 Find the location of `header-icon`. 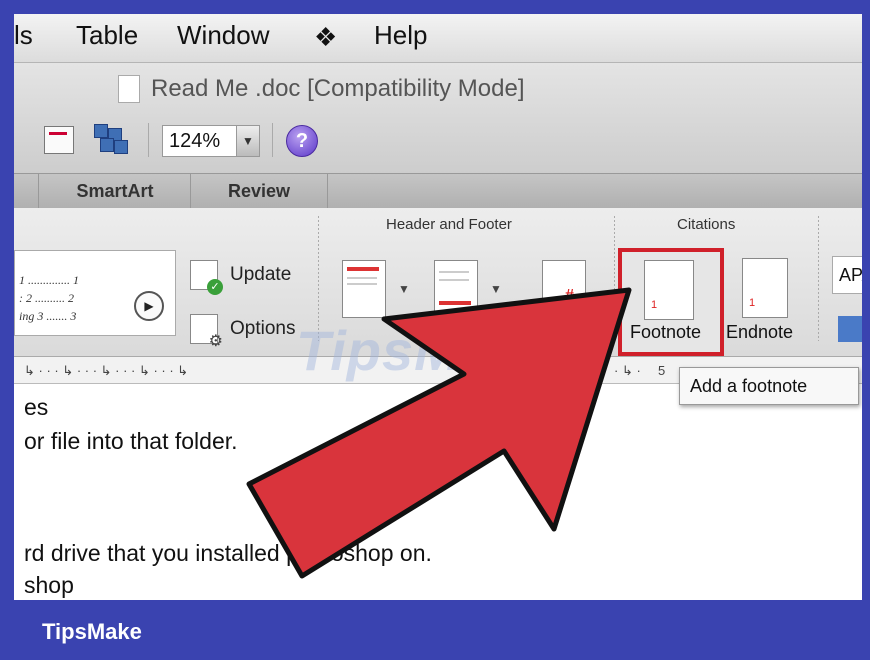

header-icon is located at coordinates (364, 289).